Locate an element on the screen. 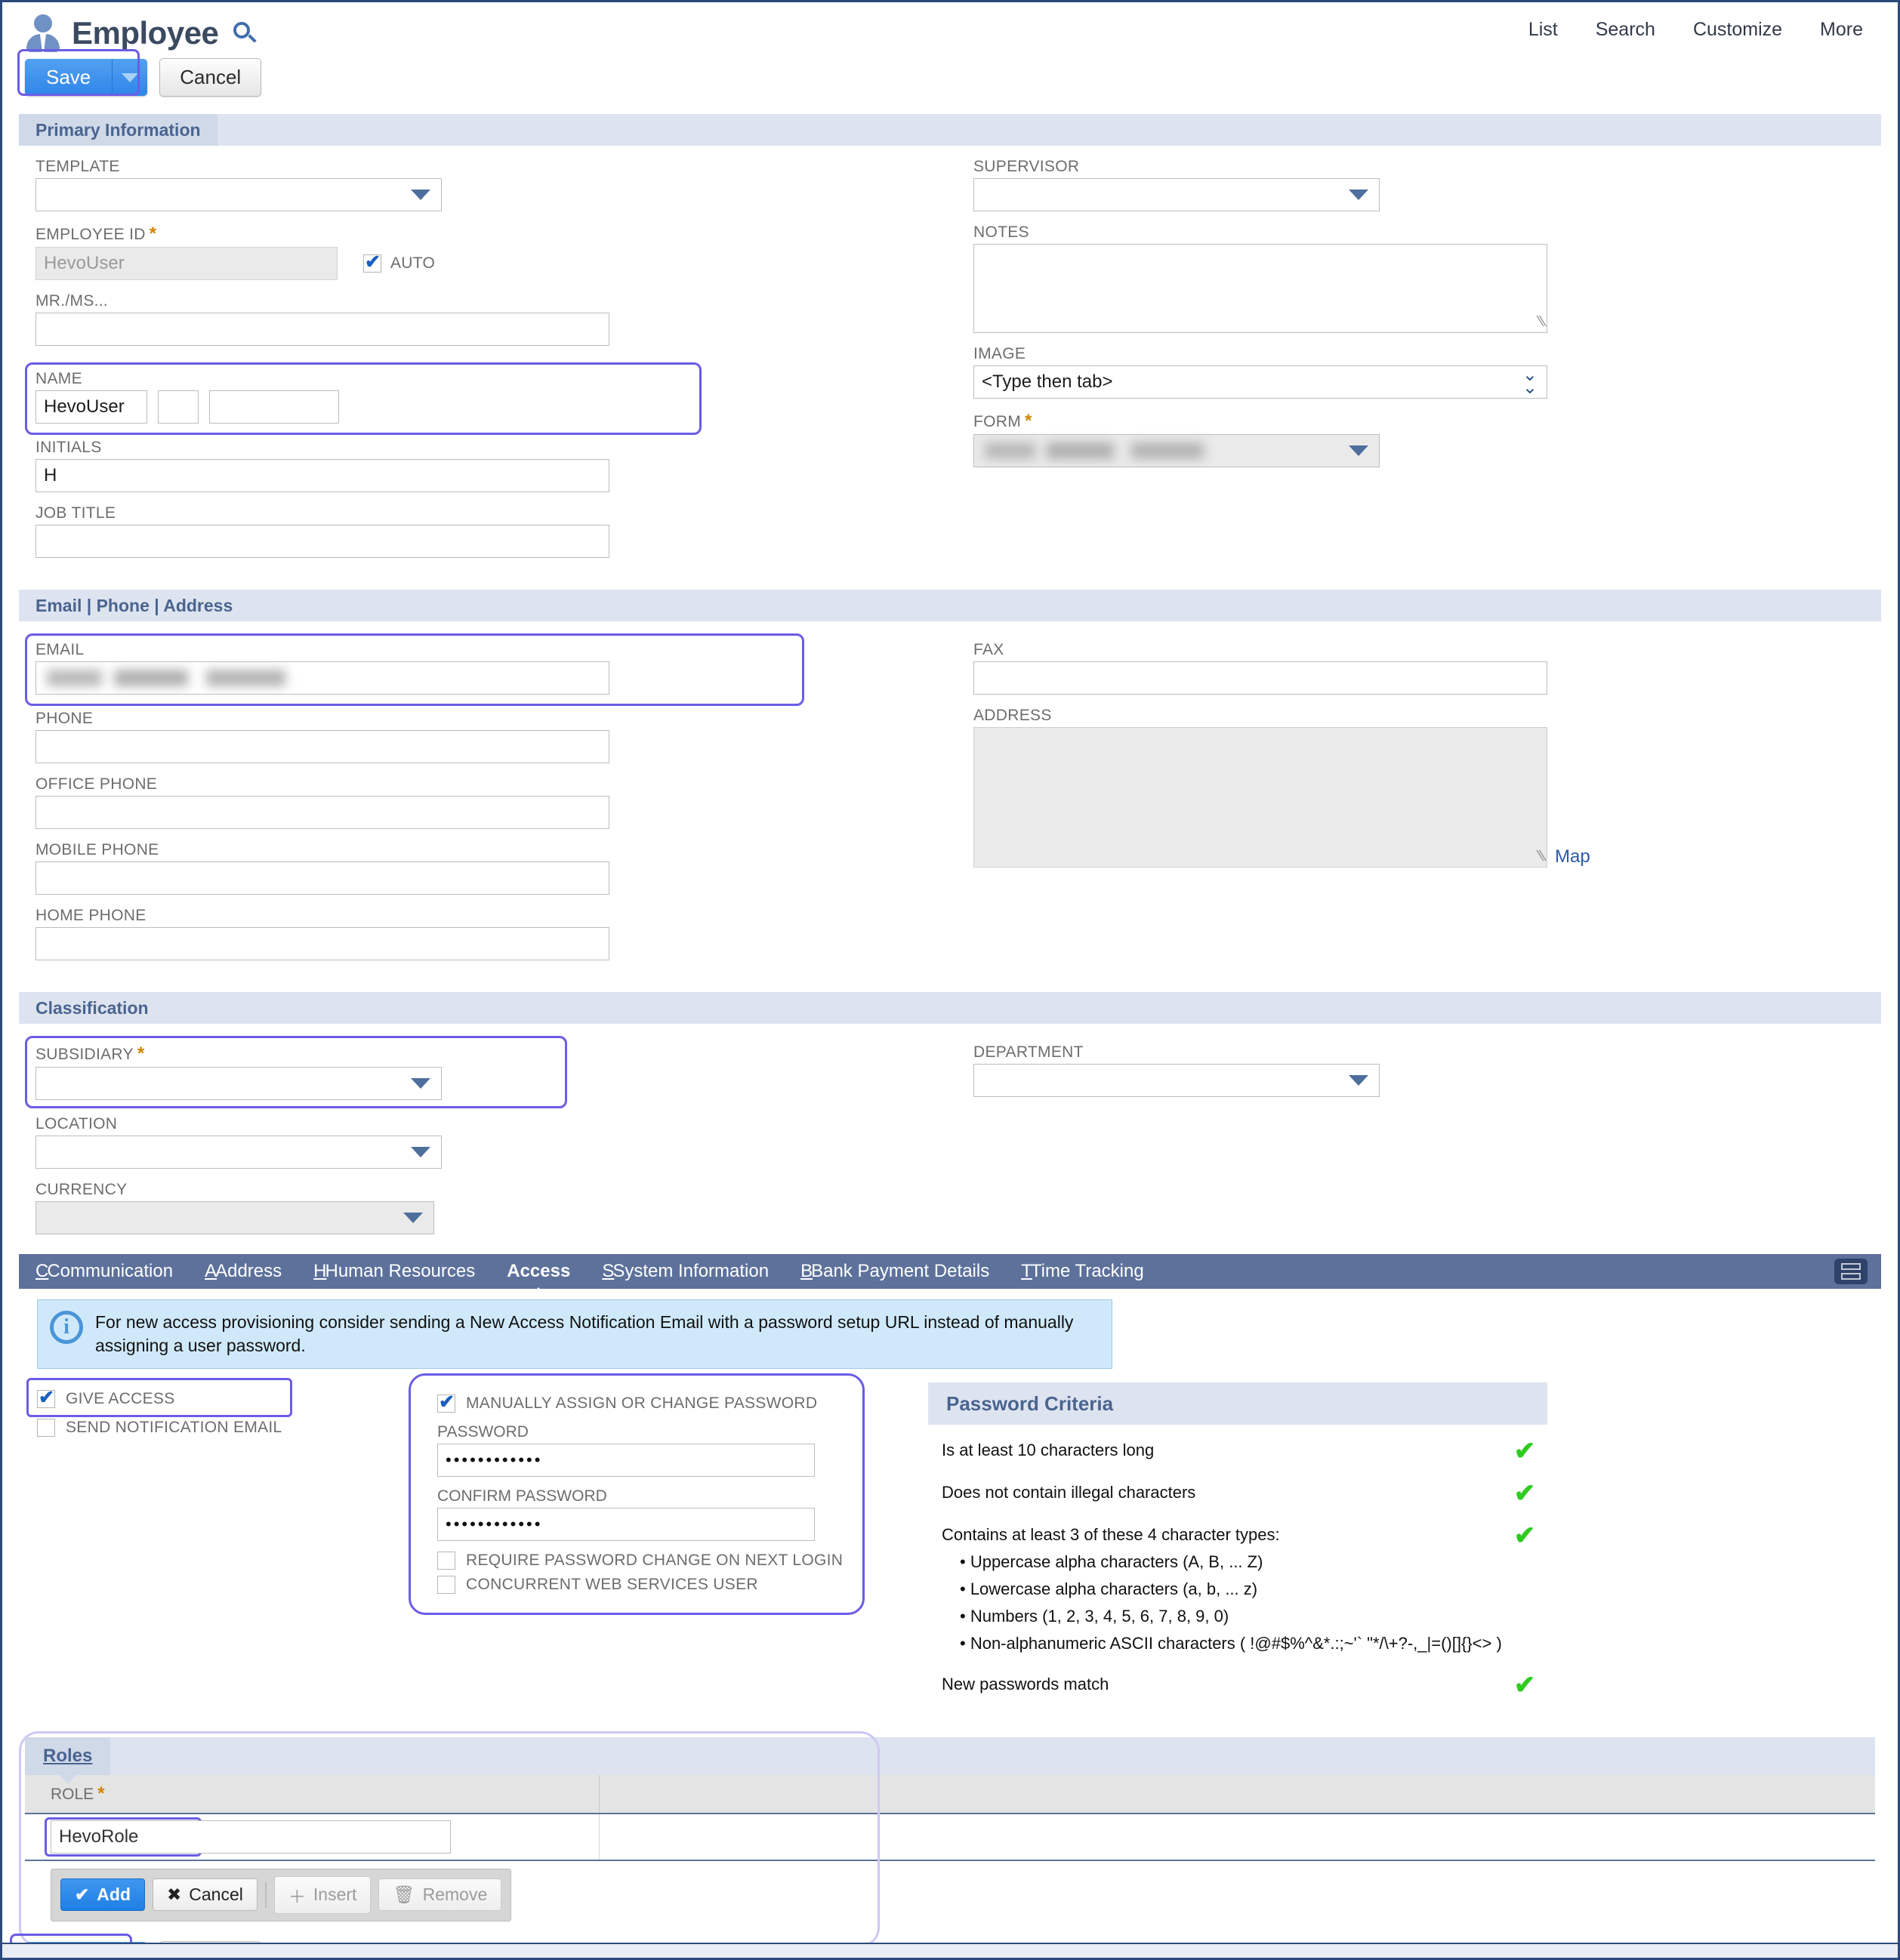 This screenshot has width=1900, height=1960. address-textarea: ⁄⁄ is located at coordinates (1260, 797).